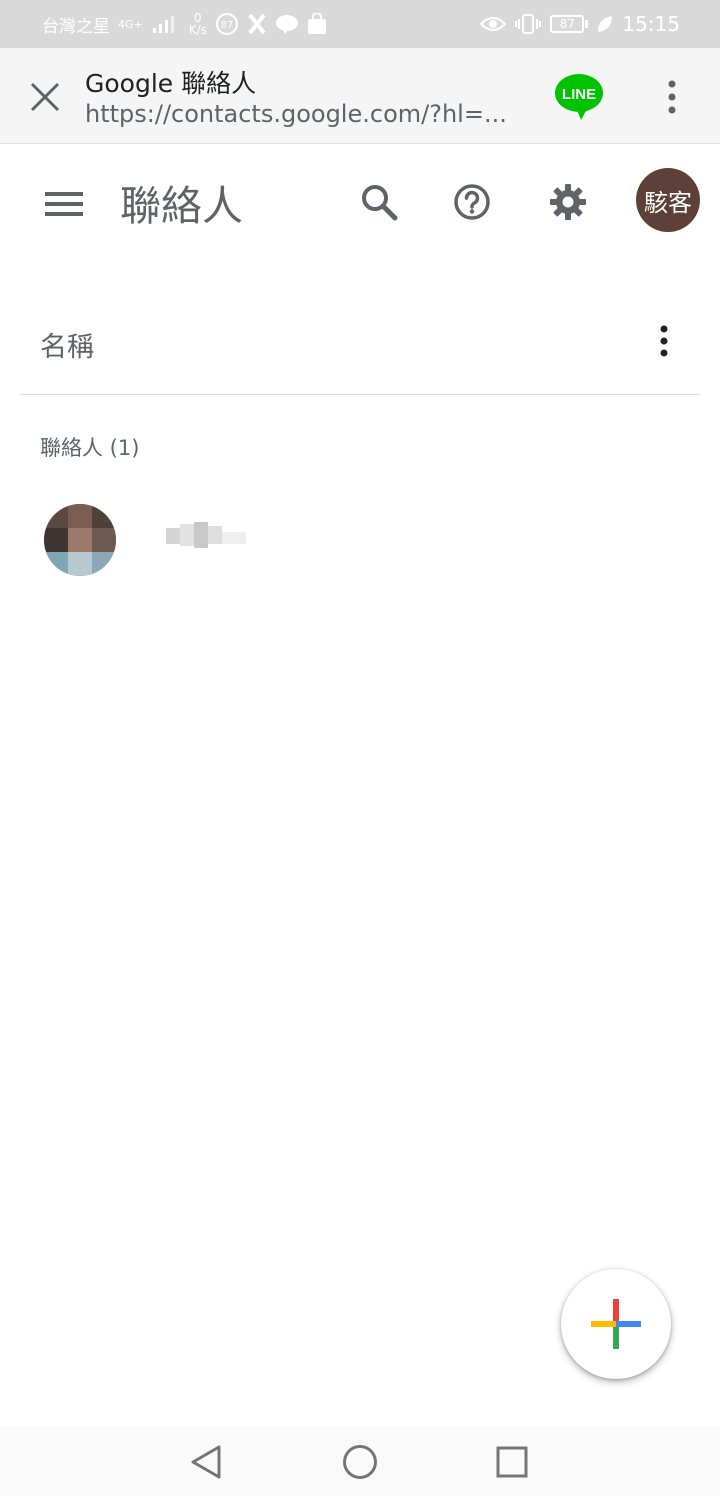  Describe the element at coordinates (286, 24) in the screenshot. I see `line-notification-icon` at that location.